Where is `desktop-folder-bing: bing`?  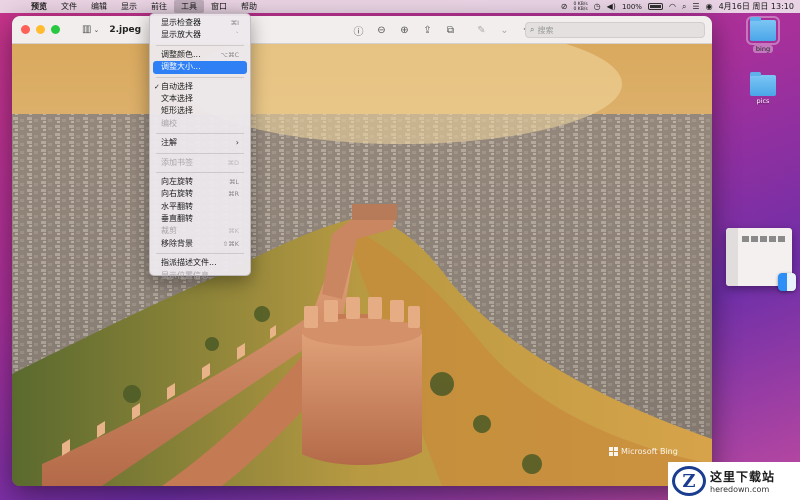
desktop-folder-bing: bing is located at coordinates (763, 34).